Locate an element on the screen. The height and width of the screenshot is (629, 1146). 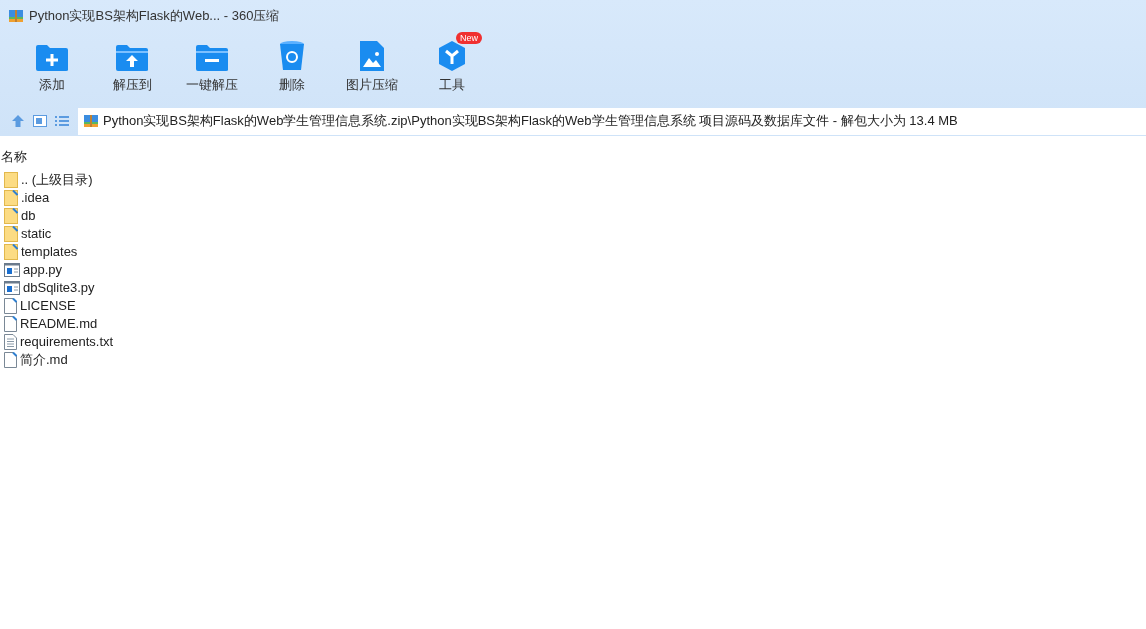
up-arrow-icon is located at coordinates (18, 121).